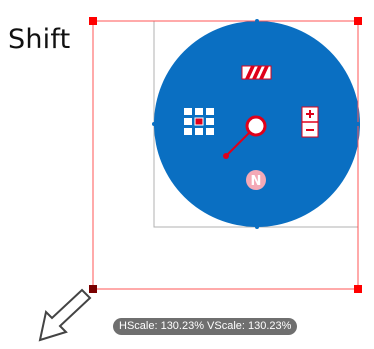  I want to click on scale-readout: HScale: 130.23% VScale: 130.23%, so click(205, 326).